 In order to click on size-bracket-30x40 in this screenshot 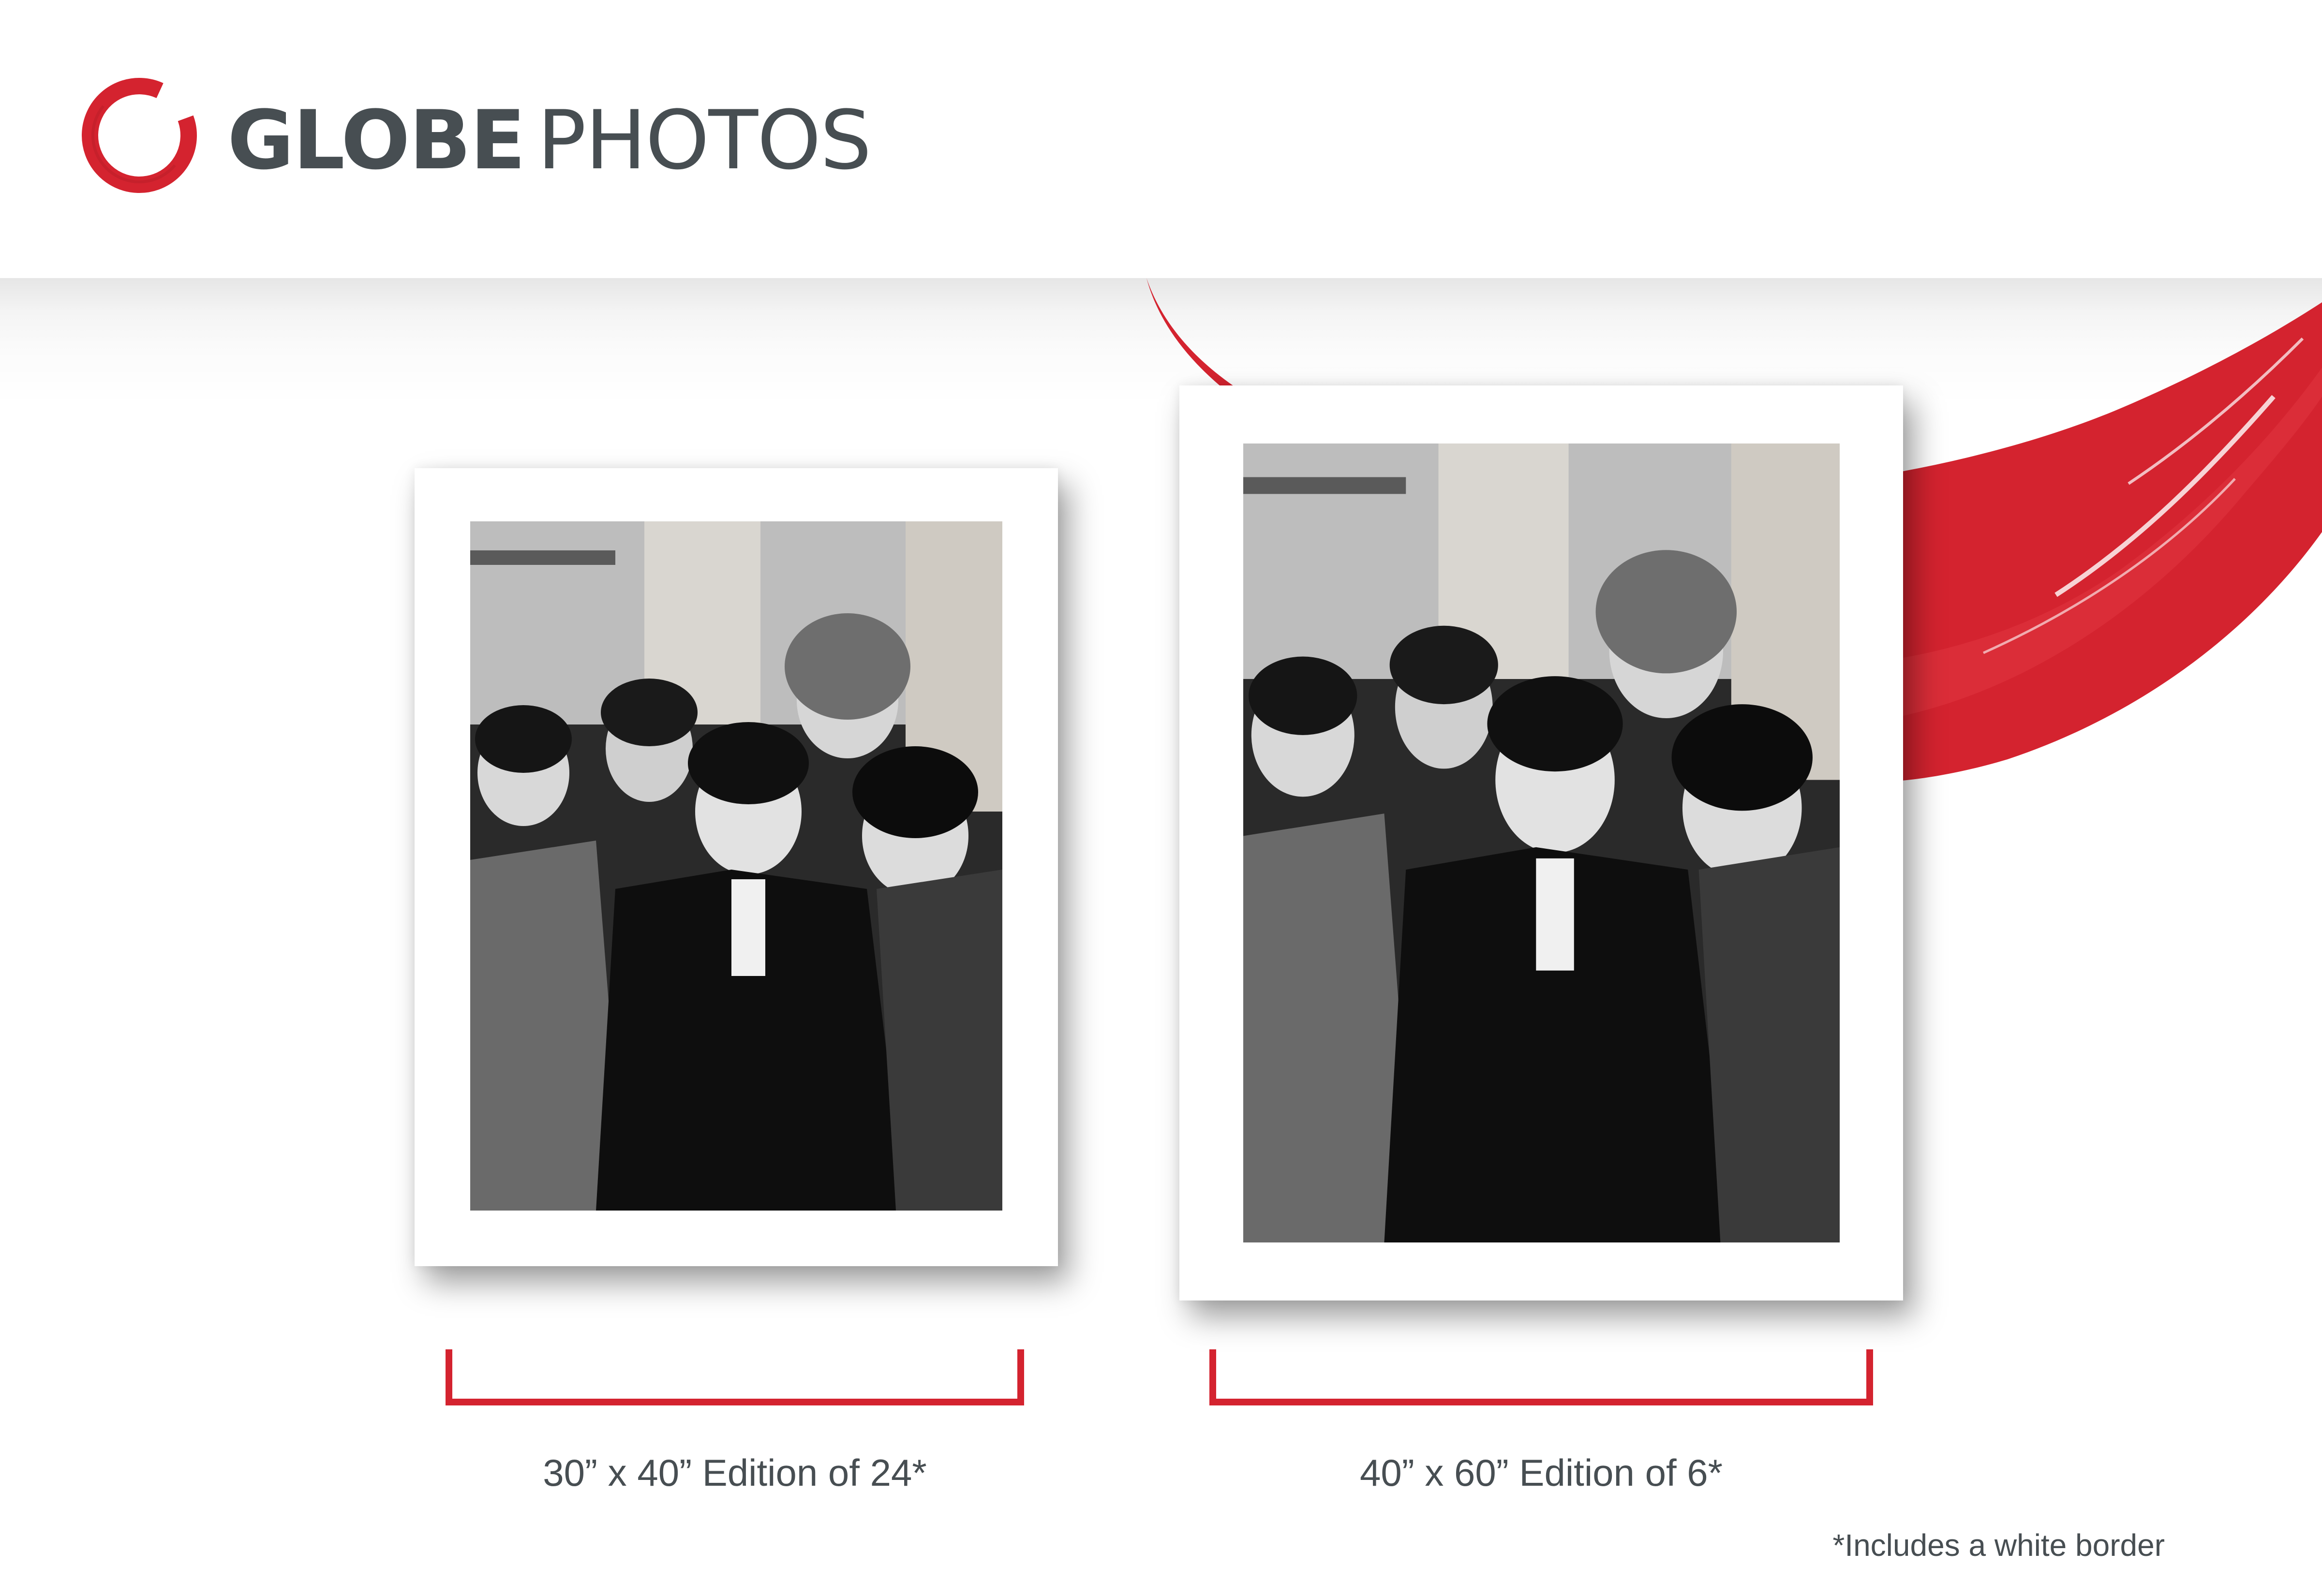, I will do `click(735, 1377)`.